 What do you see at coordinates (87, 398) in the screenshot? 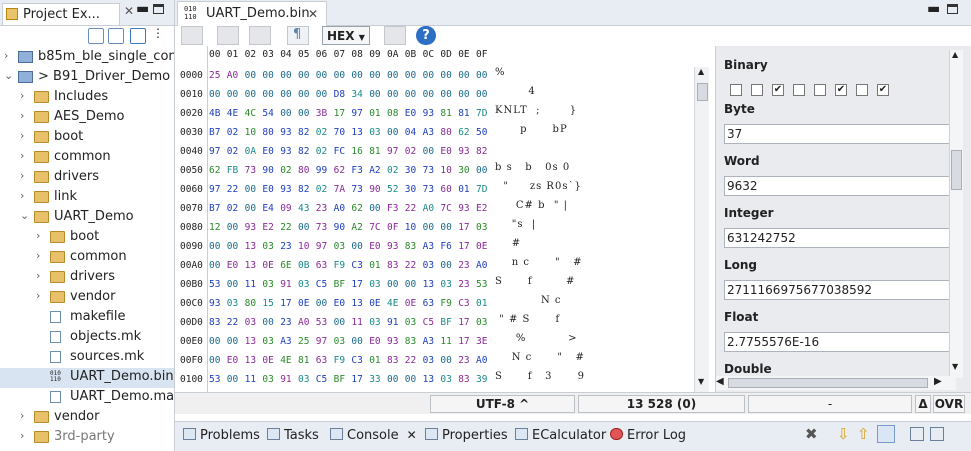
I see `tree-item: UART_Demo.map` at bounding box center [87, 398].